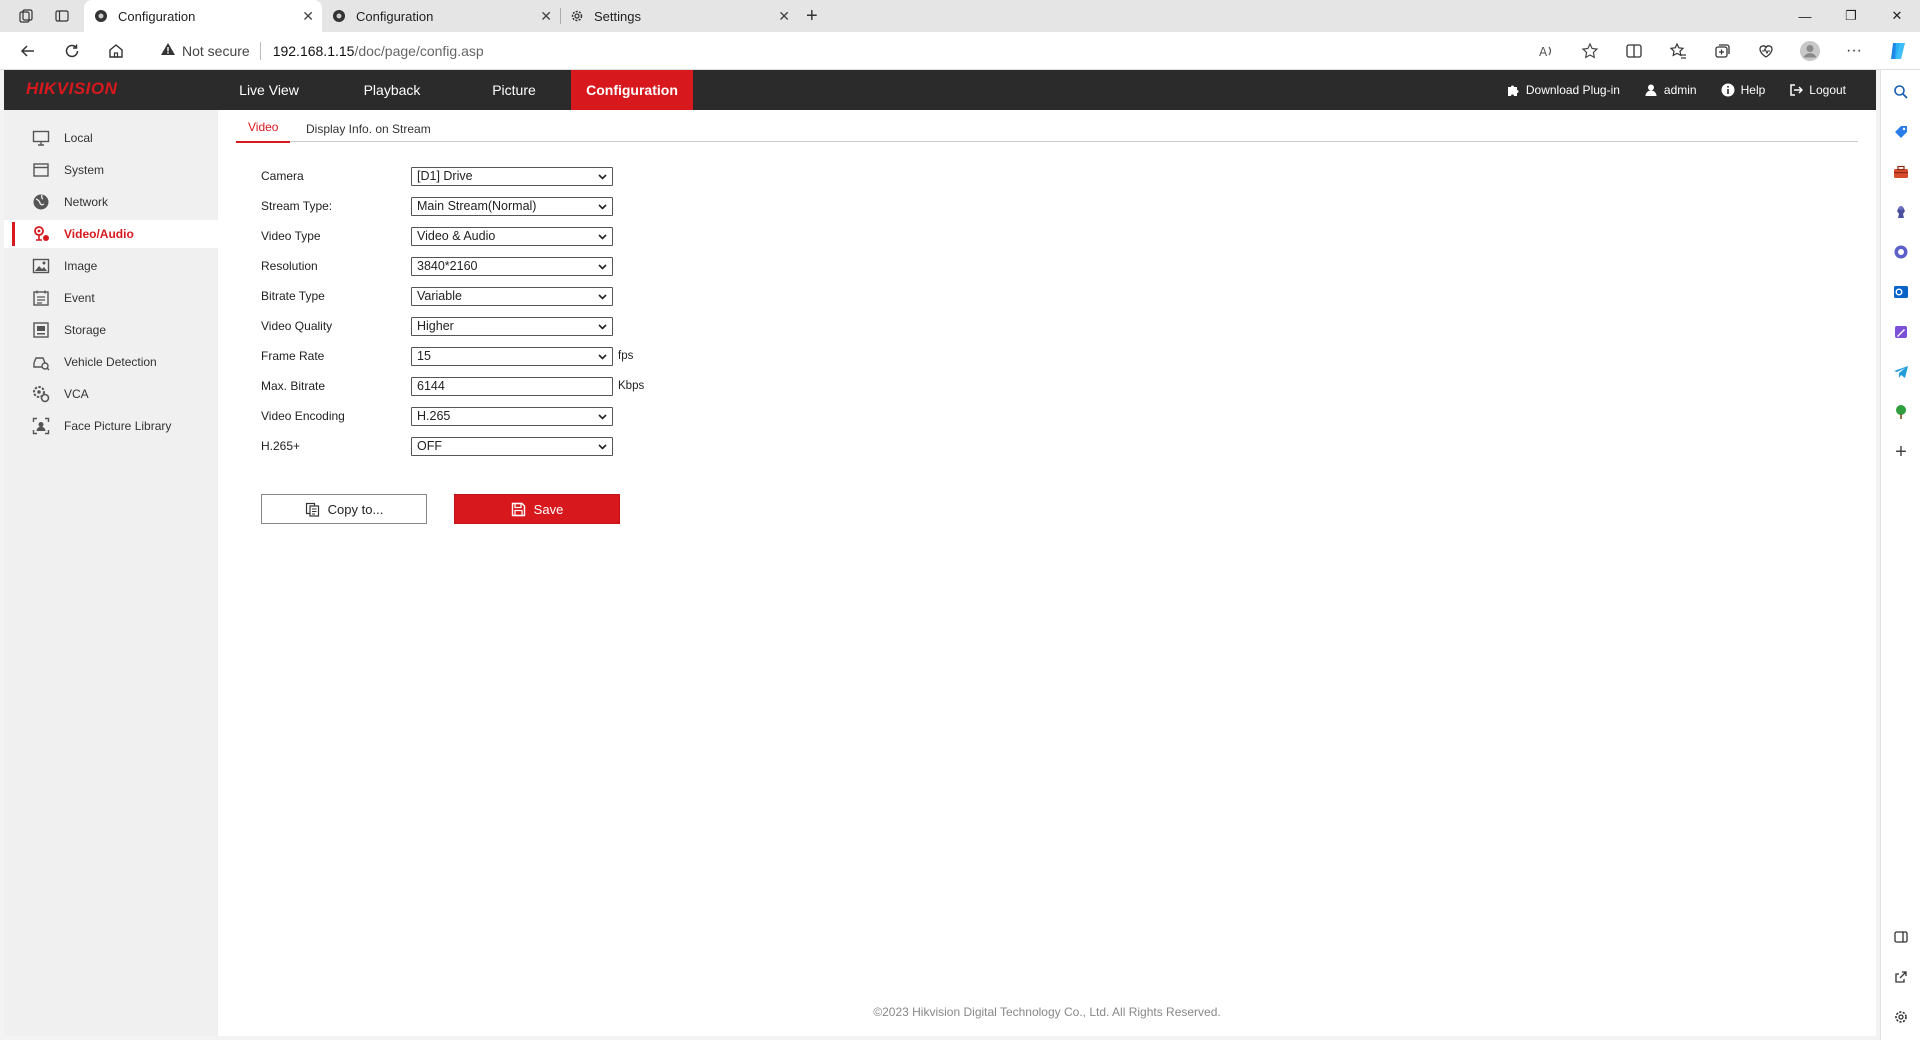 This screenshot has height=1040, width=1920. What do you see at coordinates (116, 51) in the screenshot?
I see `home-icon` at bounding box center [116, 51].